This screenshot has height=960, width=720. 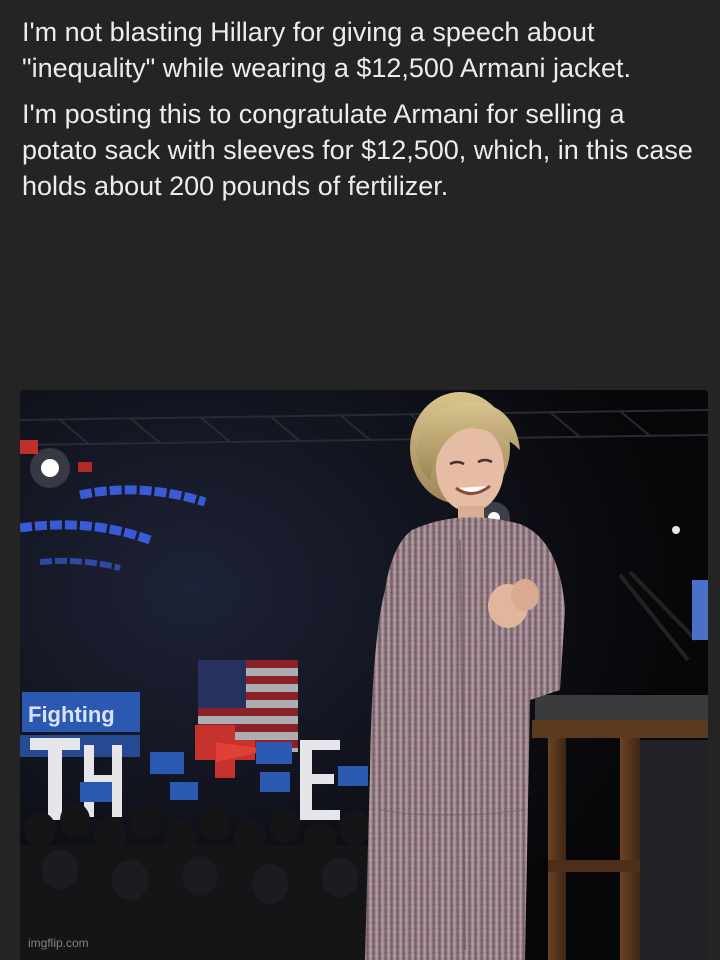 I want to click on letter-sign, so click(x=55, y=779).